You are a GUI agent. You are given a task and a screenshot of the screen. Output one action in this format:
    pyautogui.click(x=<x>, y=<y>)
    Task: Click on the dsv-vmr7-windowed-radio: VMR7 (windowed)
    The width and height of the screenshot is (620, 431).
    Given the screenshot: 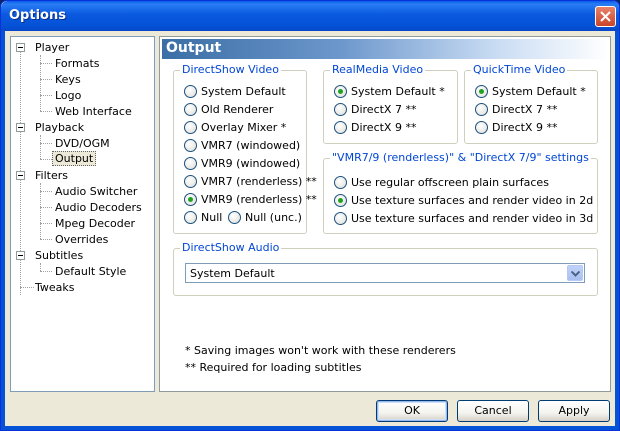 What is the action you would take?
    pyautogui.click(x=242, y=146)
    